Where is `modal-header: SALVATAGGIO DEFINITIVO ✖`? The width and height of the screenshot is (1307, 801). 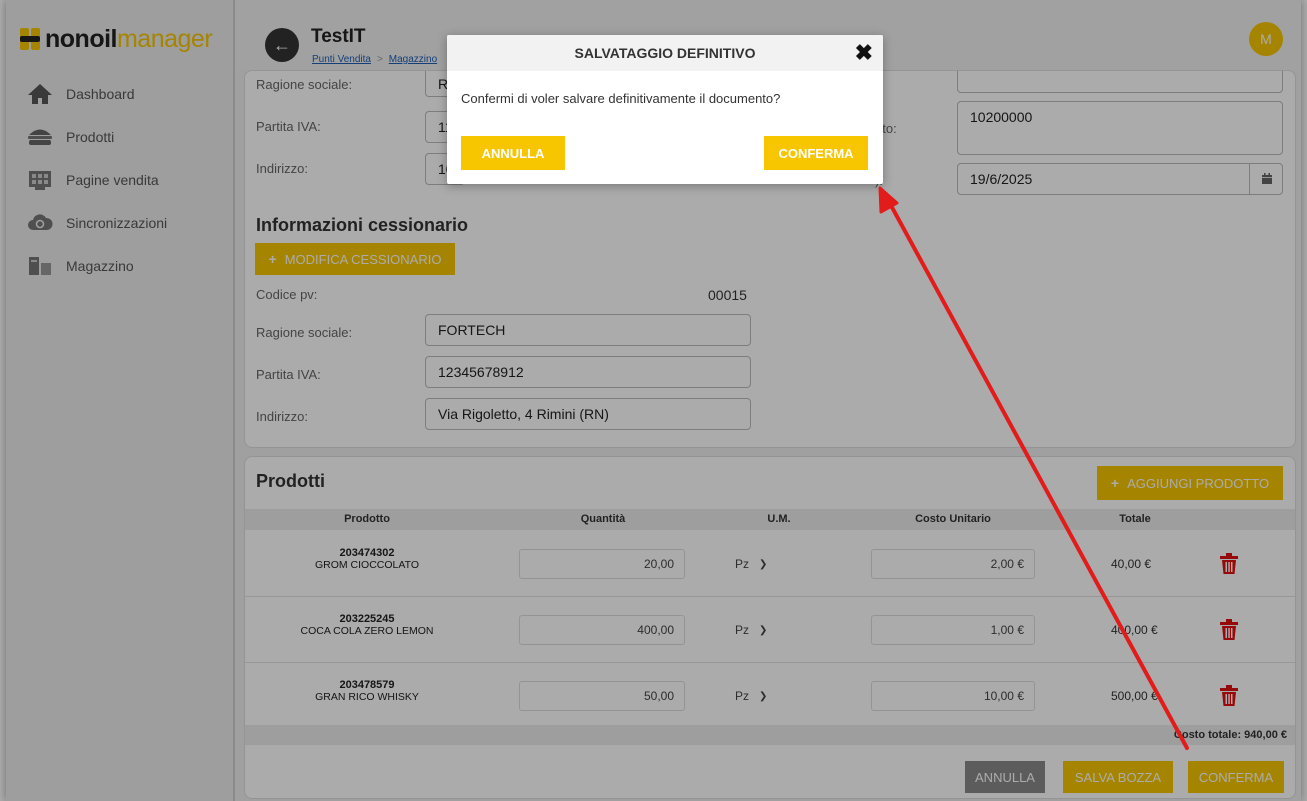
modal-header: SALVATAGGIO DEFINITIVO ✖ is located at coordinates (665, 53).